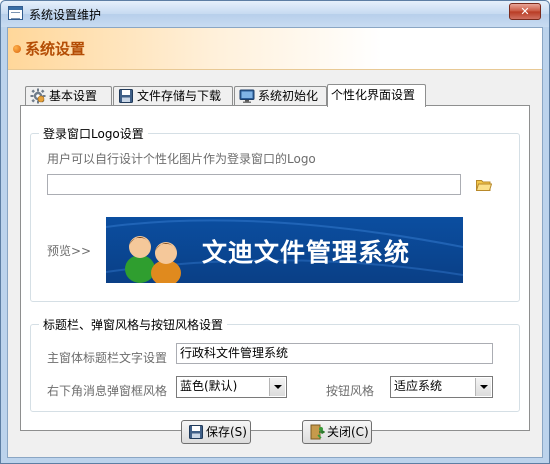 This screenshot has height=464, width=550. What do you see at coordinates (247, 96) in the screenshot?
I see `monitor-icon` at bounding box center [247, 96].